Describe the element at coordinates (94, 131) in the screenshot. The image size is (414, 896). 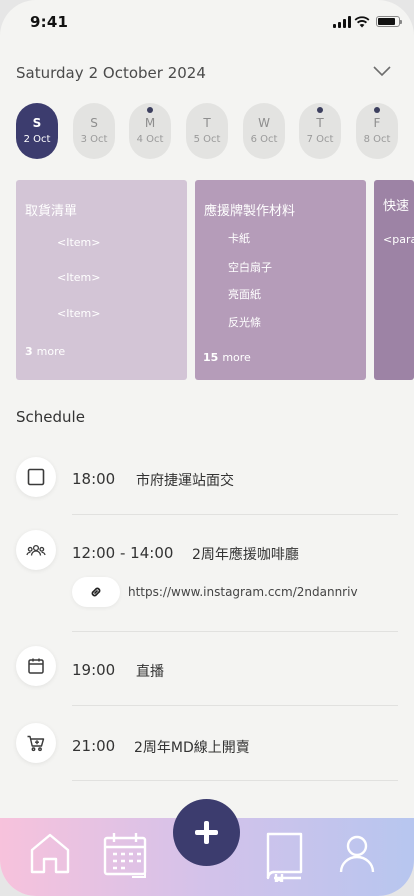
I see `day-chip: S 3 Oct` at that location.